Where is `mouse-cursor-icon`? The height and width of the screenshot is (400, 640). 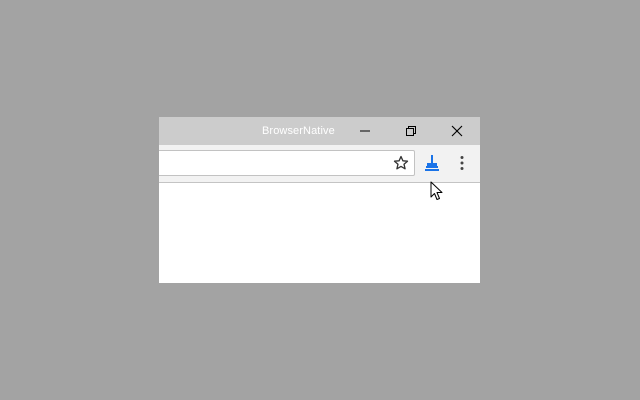
mouse-cursor-icon is located at coordinates (436, 190).